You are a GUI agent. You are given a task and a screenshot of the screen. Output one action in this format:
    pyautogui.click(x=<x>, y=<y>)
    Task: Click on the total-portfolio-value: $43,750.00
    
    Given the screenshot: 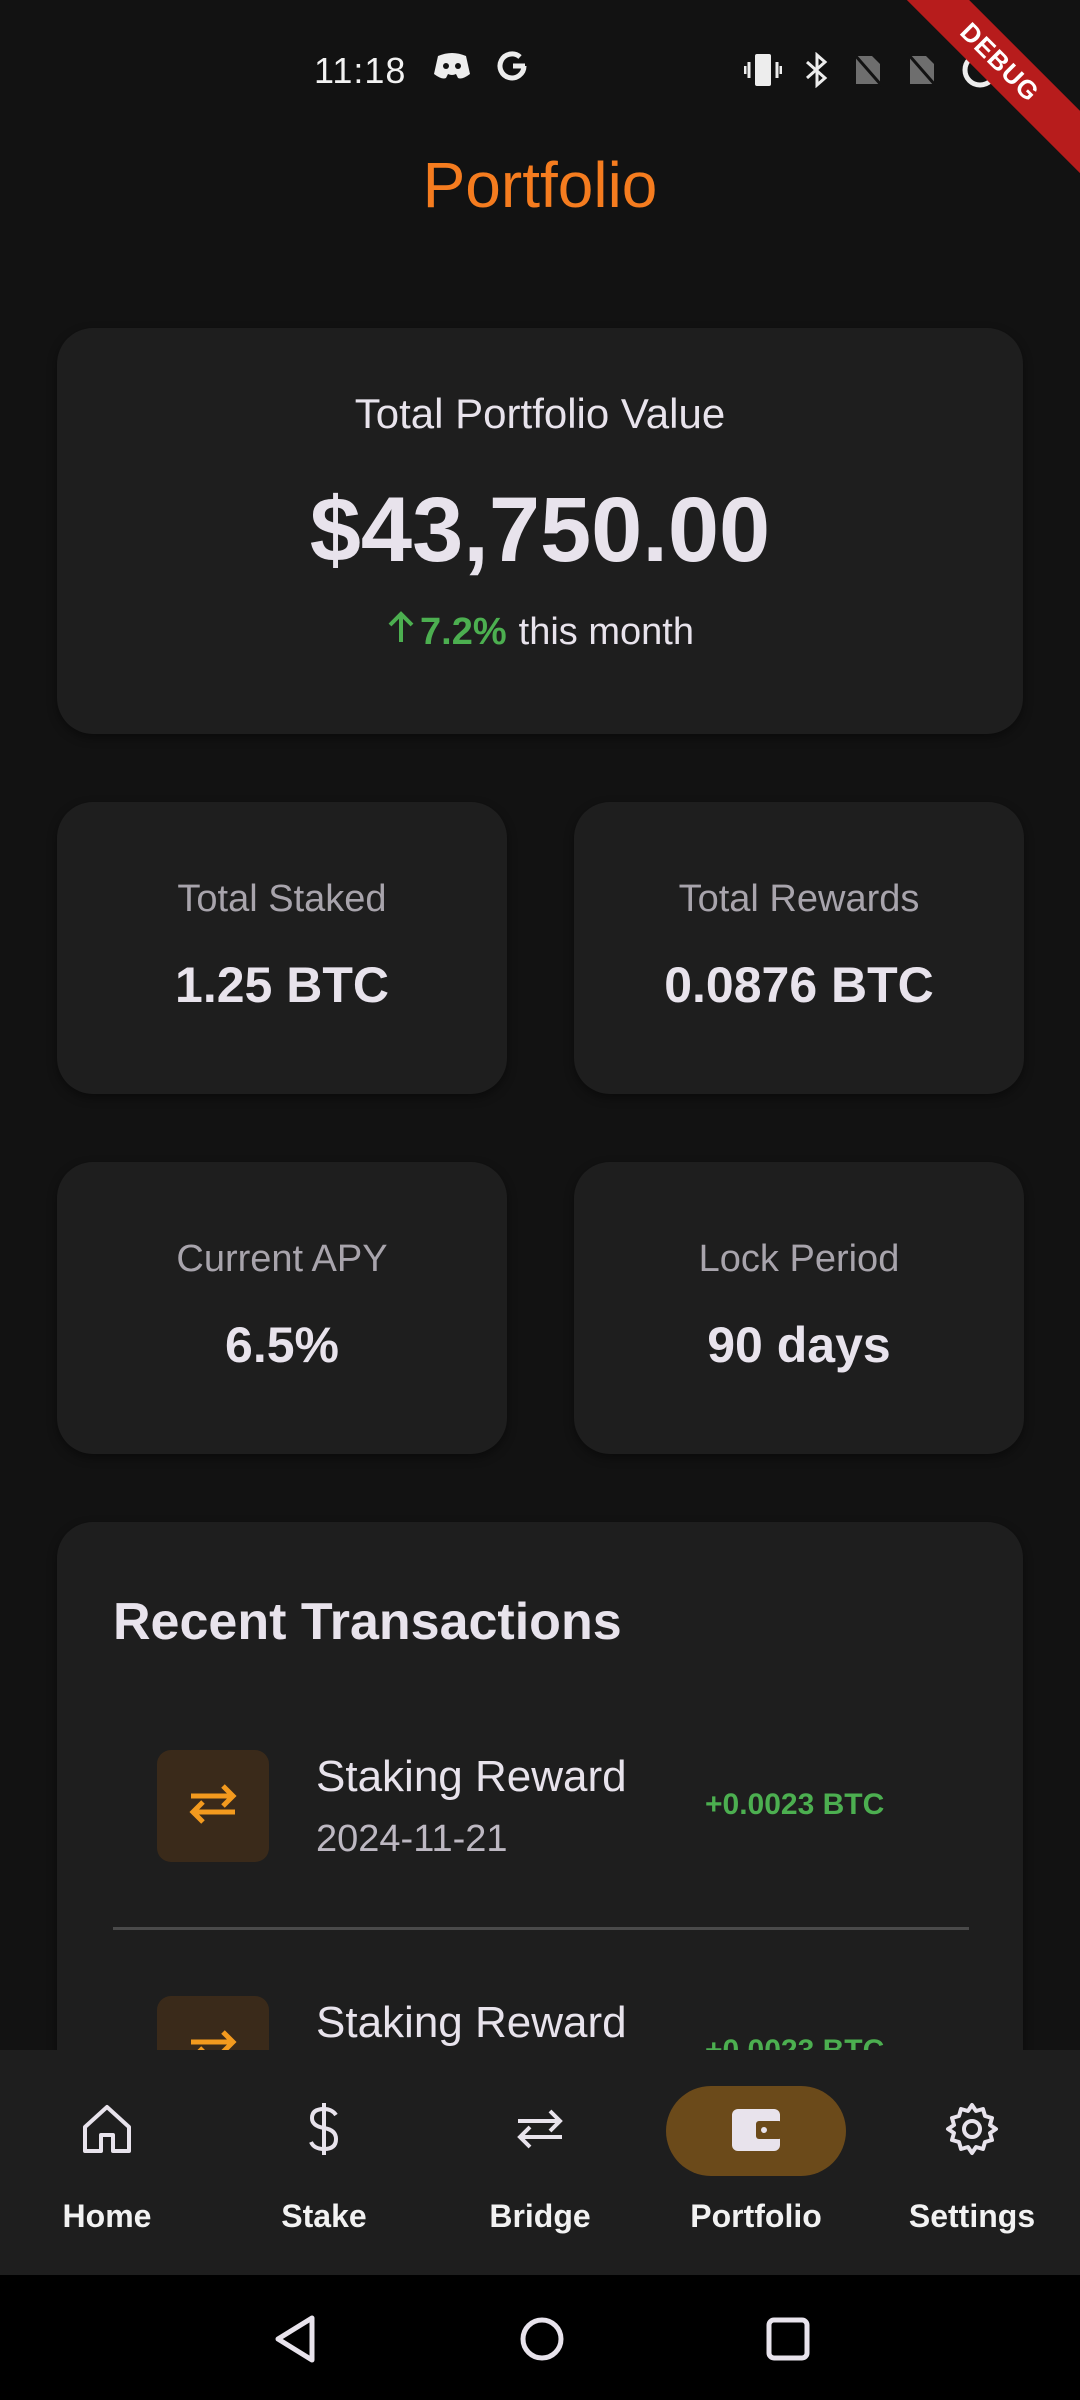 What is the action you would take?
    pyautogui.click(x=540, y=530)
    